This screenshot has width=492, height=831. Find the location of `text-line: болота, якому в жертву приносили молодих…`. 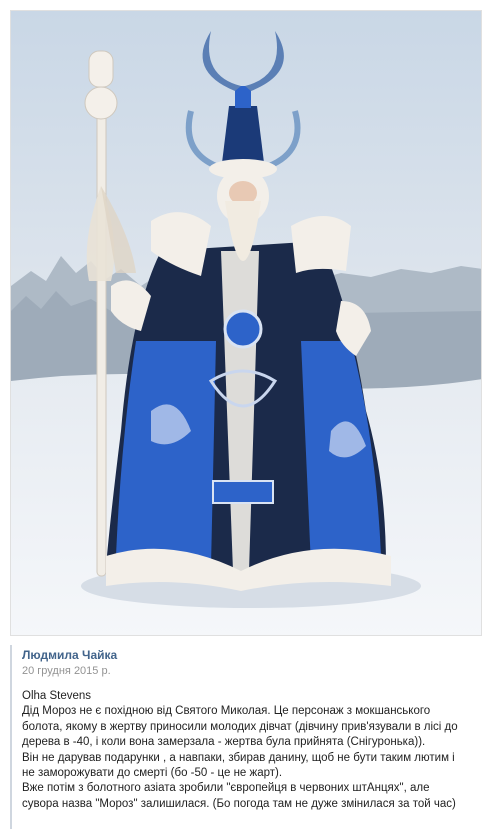

text-line: болота, якому в жертву приносили молодих… is located at coordinates (240, 726).